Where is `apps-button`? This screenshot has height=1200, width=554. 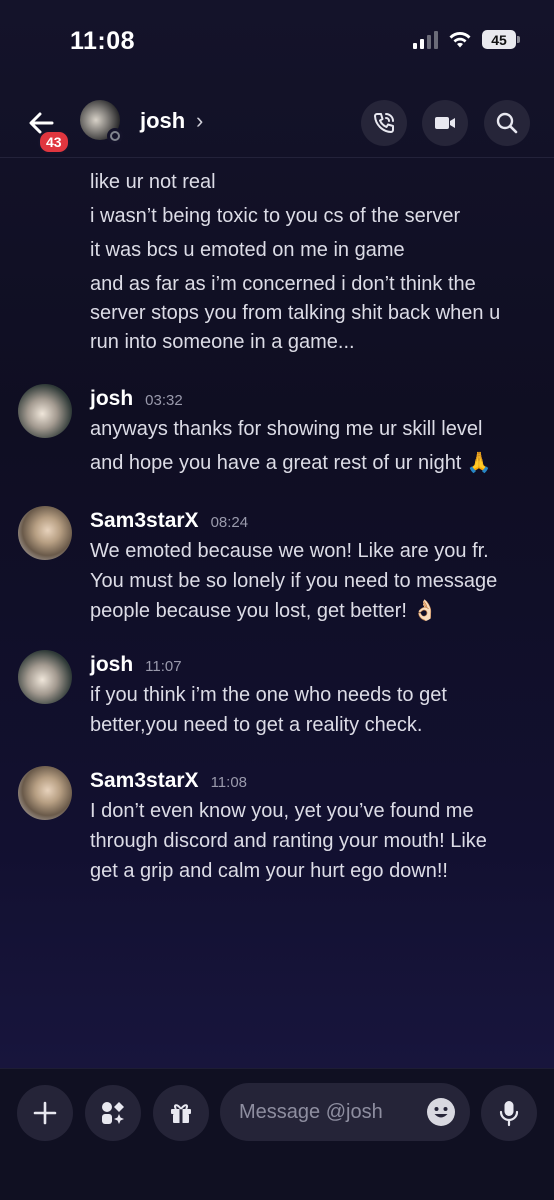
apps-button is located at coordinates (113, 1113).